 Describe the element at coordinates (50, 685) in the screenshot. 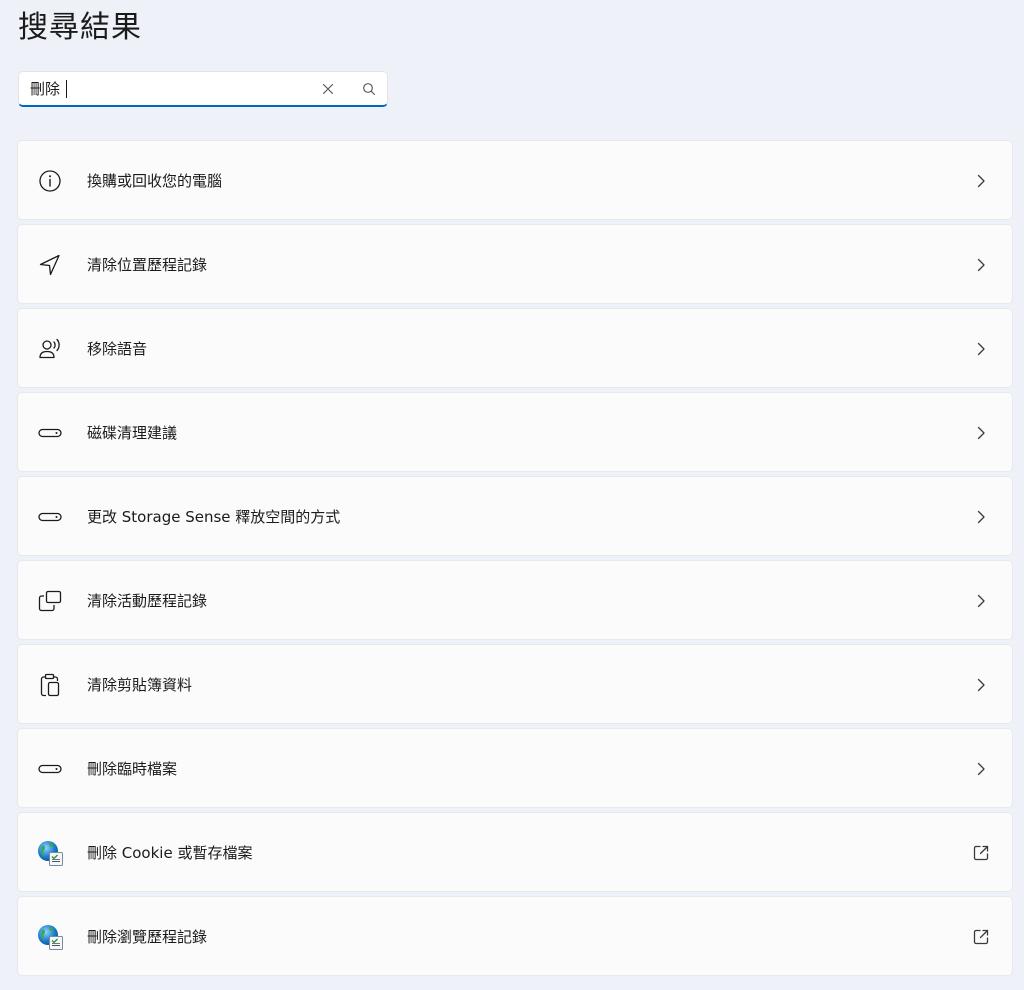

I see `clipboard-icon` at that location.